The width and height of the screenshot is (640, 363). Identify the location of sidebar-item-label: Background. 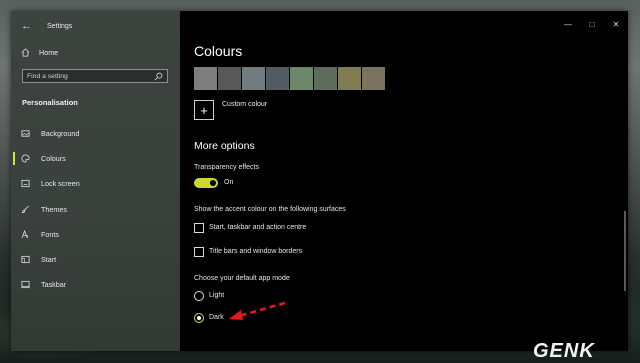
(60, 133).